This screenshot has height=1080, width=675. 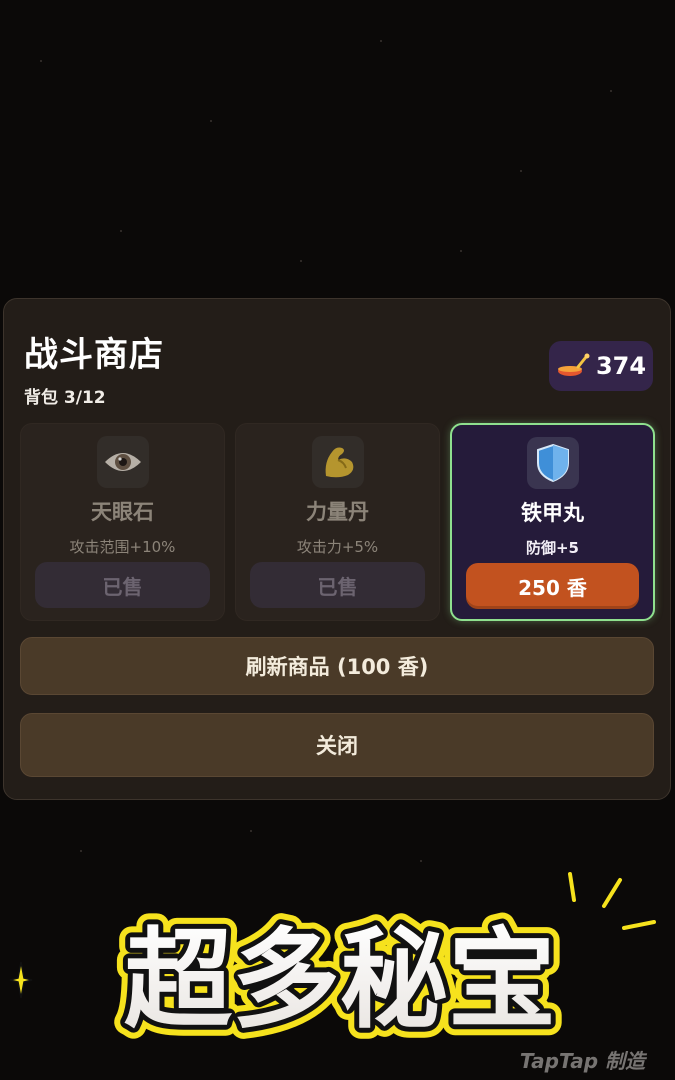 What do you see at coordinates (337, 512) in the screenshot?
I see `item-name: 力量丹` at bounding box center [337, 512].